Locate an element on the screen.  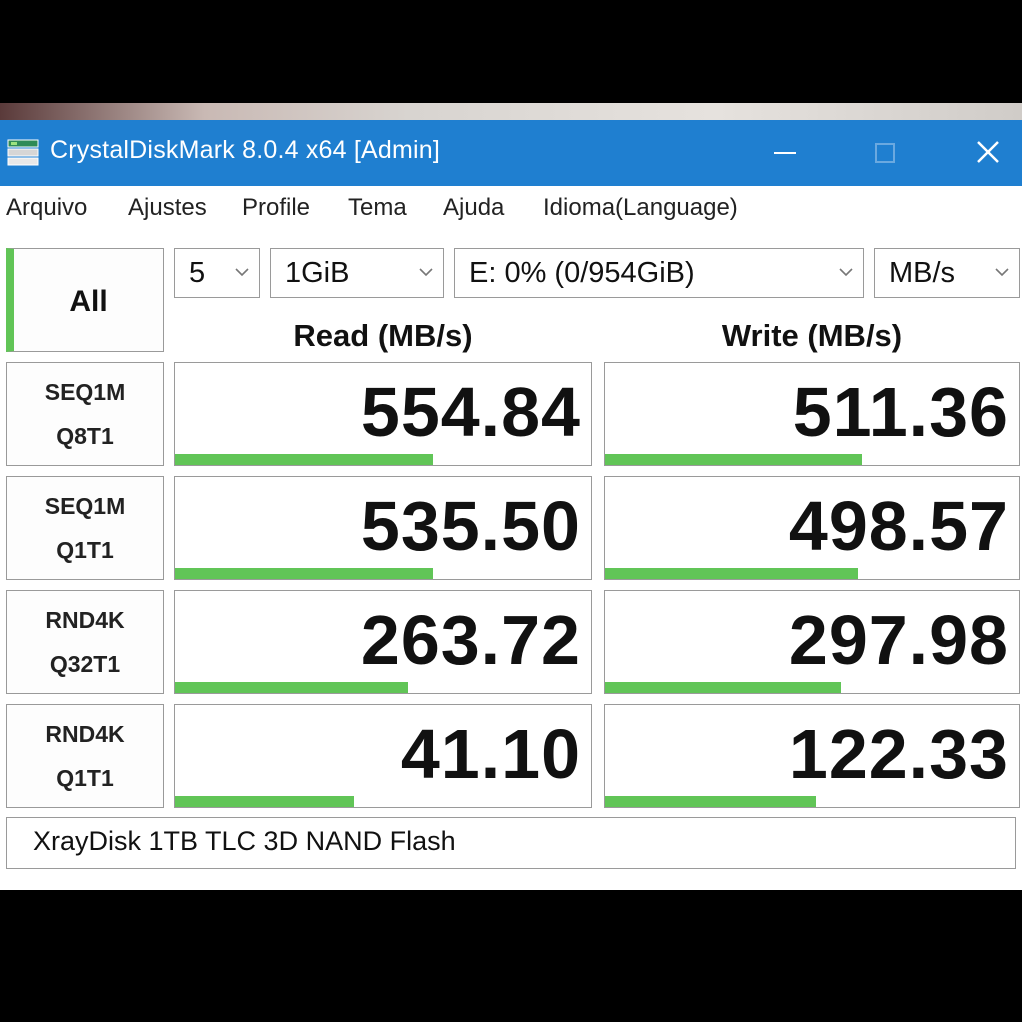
minimize-icon is located at coordinates (785, 153).